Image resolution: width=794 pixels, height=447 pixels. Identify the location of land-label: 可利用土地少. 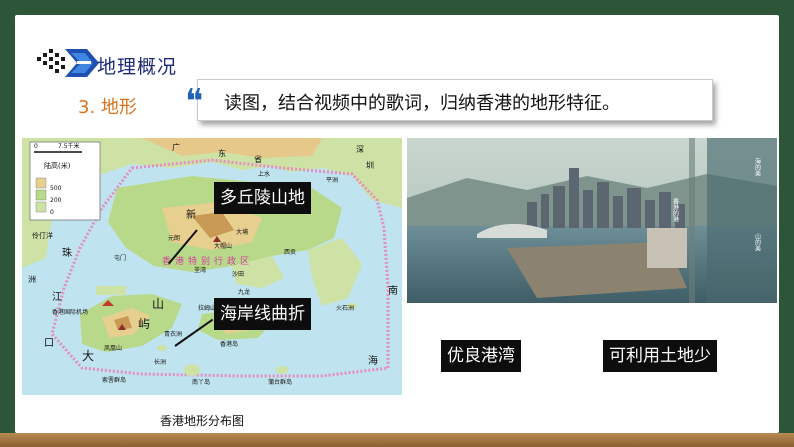
(660, 356).